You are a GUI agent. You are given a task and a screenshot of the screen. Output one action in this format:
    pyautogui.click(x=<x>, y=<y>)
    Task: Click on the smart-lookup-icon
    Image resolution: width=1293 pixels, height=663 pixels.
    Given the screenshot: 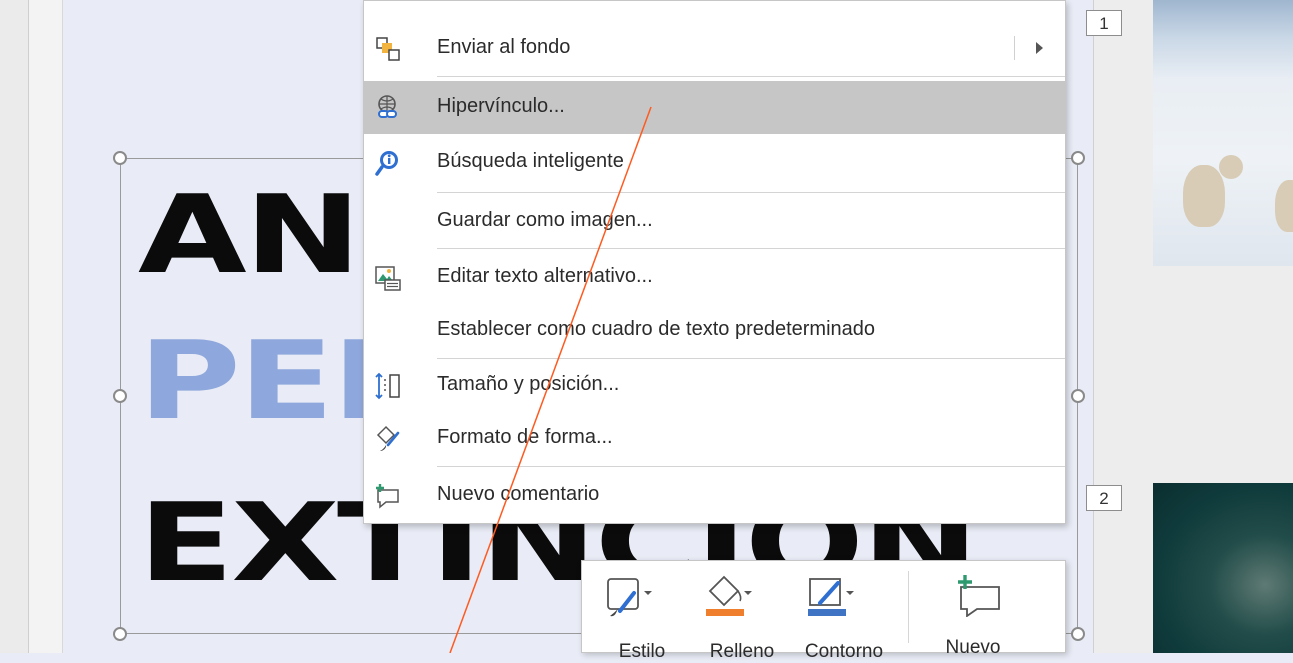 What is the action you would take?
    pyautogui.click(x=386, y=163)
    